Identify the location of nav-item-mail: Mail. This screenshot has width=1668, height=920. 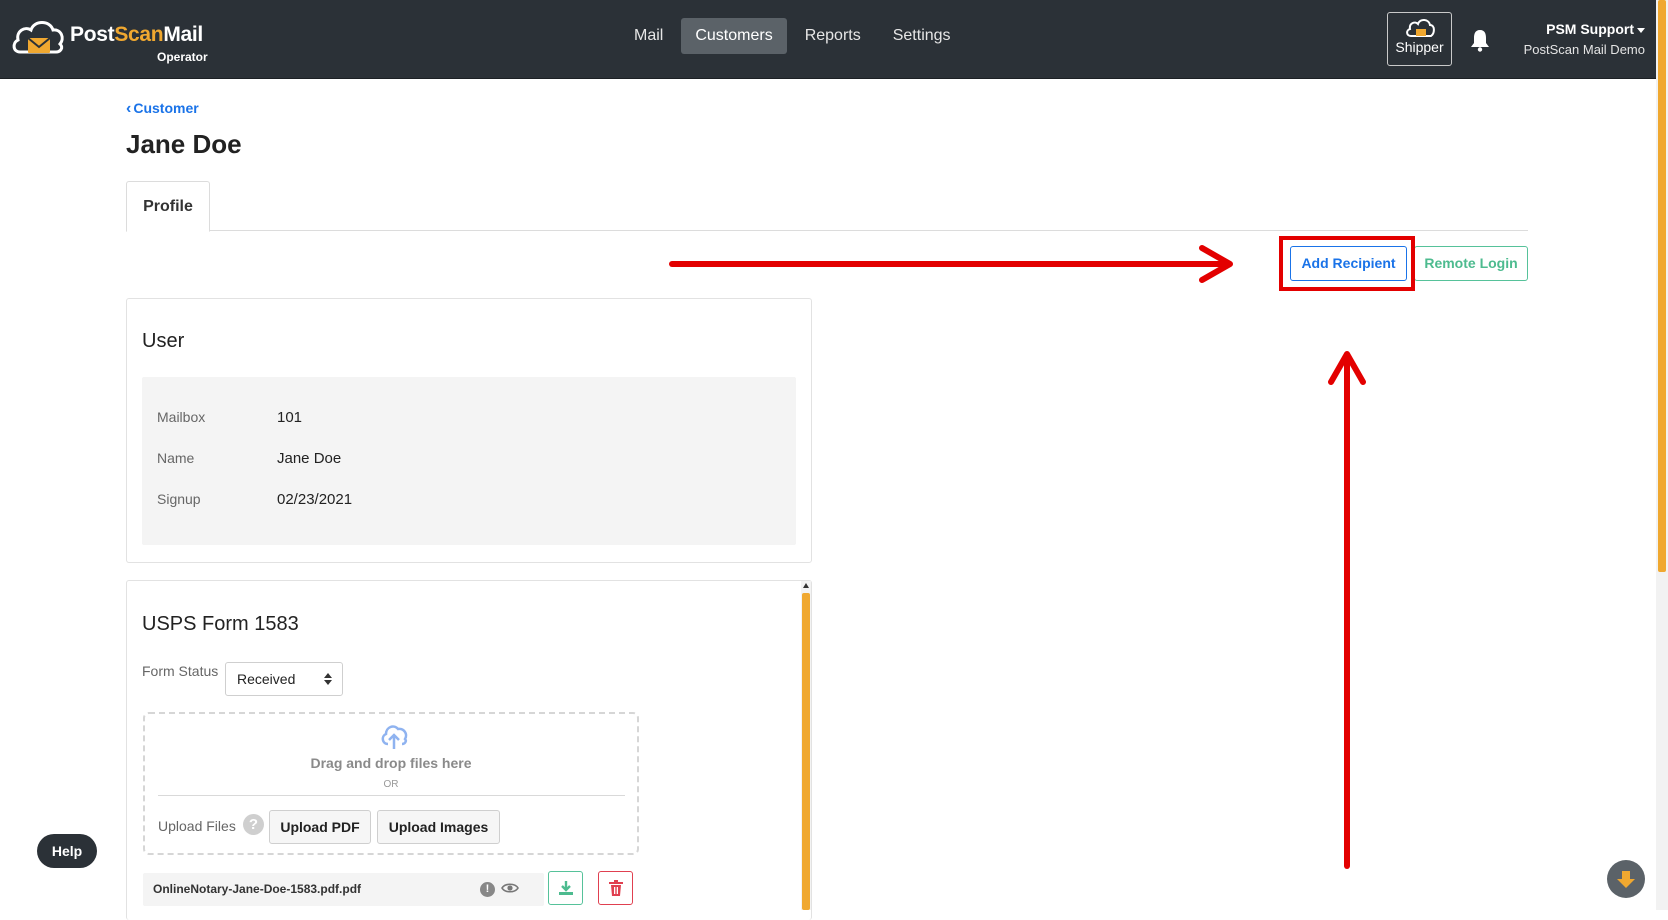
(648, 36).